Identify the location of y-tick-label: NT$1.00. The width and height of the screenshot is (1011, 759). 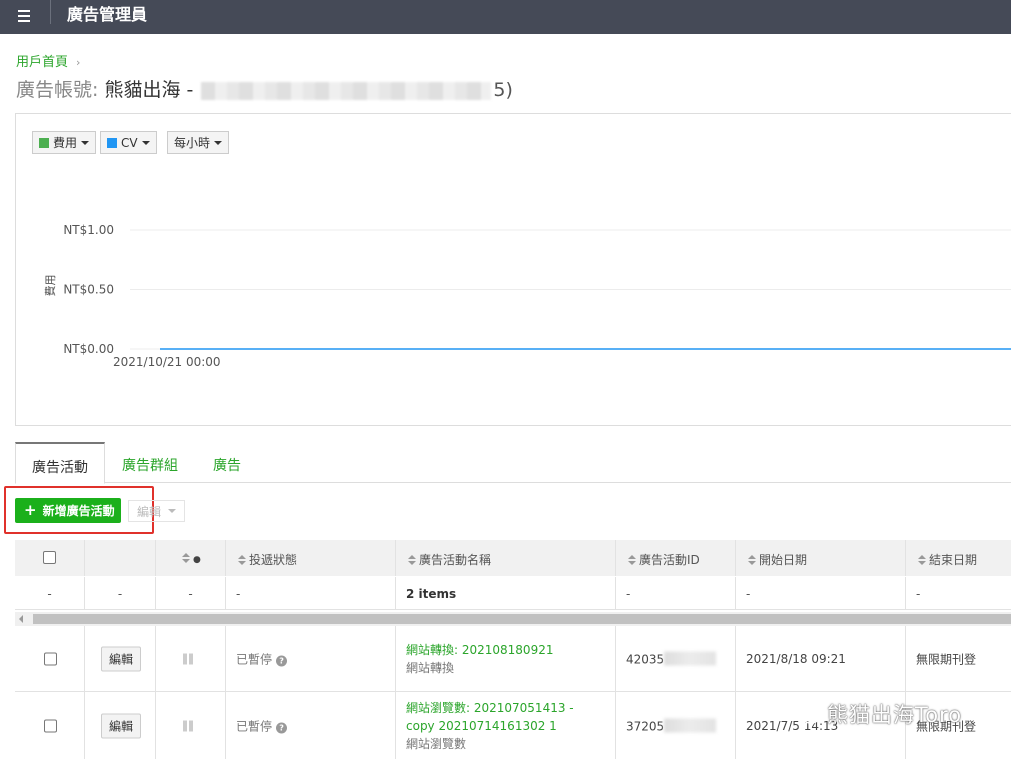
(88, 230).